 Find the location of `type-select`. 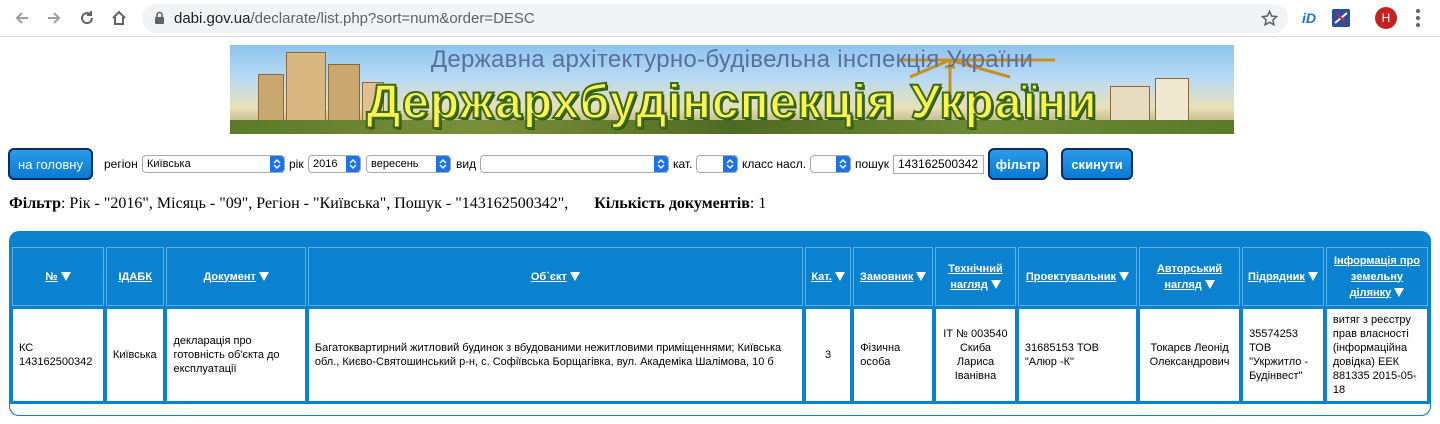

type-select is located at coordinates (574, 164).